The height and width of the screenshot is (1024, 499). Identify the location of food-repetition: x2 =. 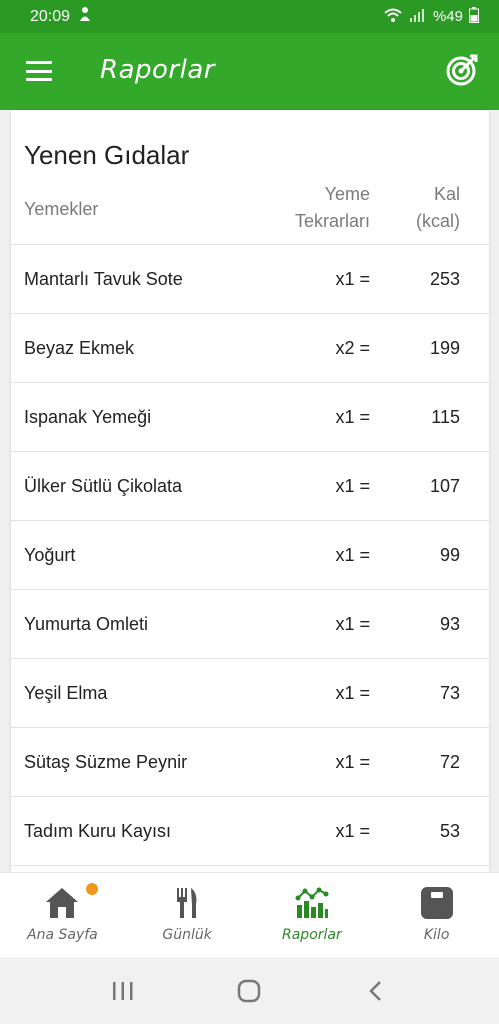
(352, 348).